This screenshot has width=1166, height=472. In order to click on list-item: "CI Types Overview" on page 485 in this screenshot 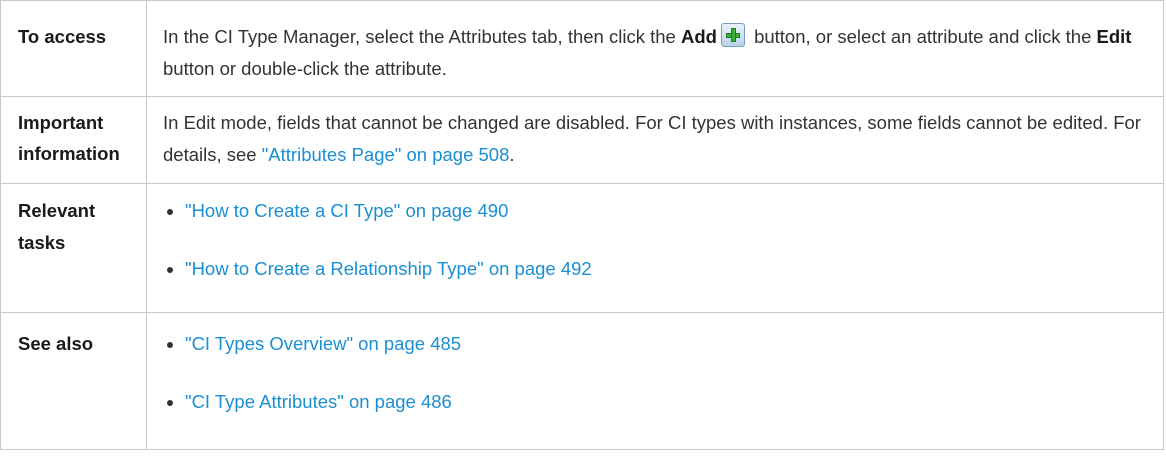, I will do `click(656, 344)`.